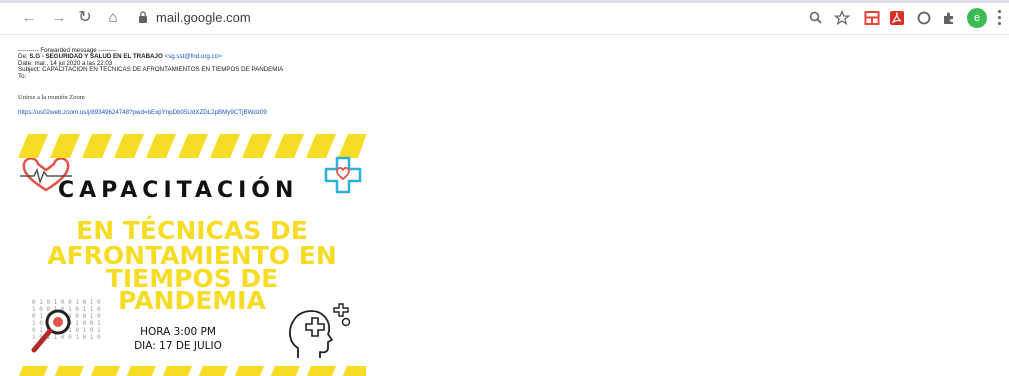  I want to click on flyer-time: HORA 3:00 PM, so click(178, 332).